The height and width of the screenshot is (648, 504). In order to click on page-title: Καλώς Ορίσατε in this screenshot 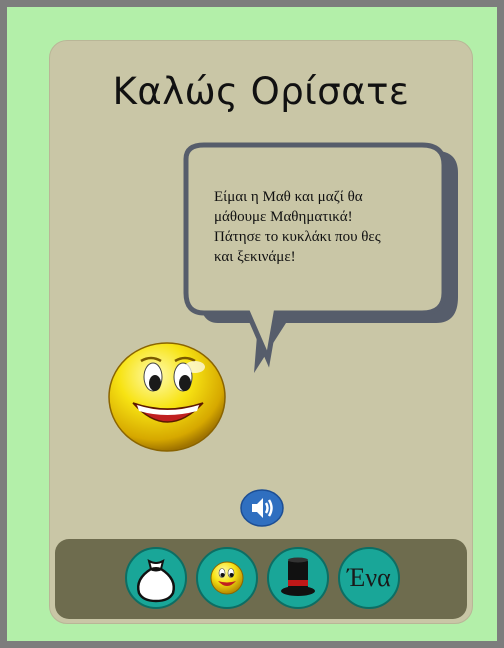, I will do `click(261, 91)`.